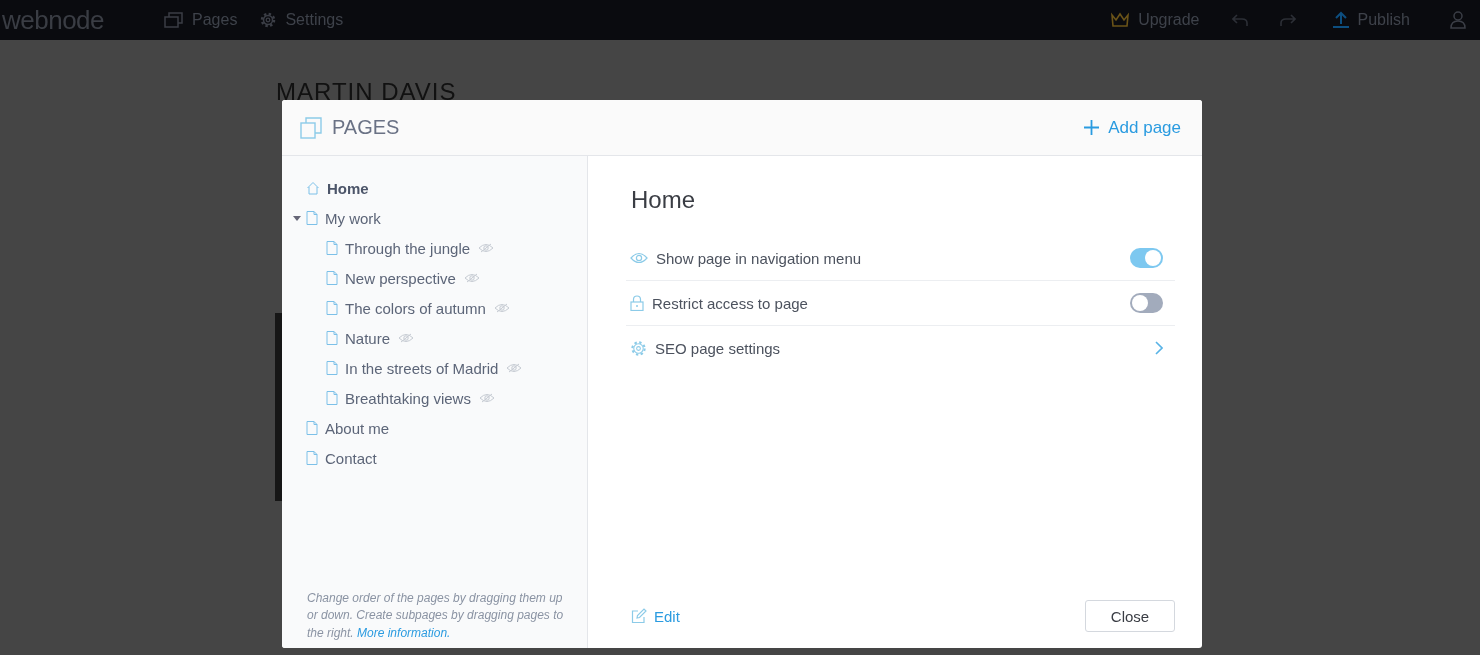  What do you see at coordinates (639, 616) in the screenshot?
I see `edit-icon` at bounding box center [639, 616].